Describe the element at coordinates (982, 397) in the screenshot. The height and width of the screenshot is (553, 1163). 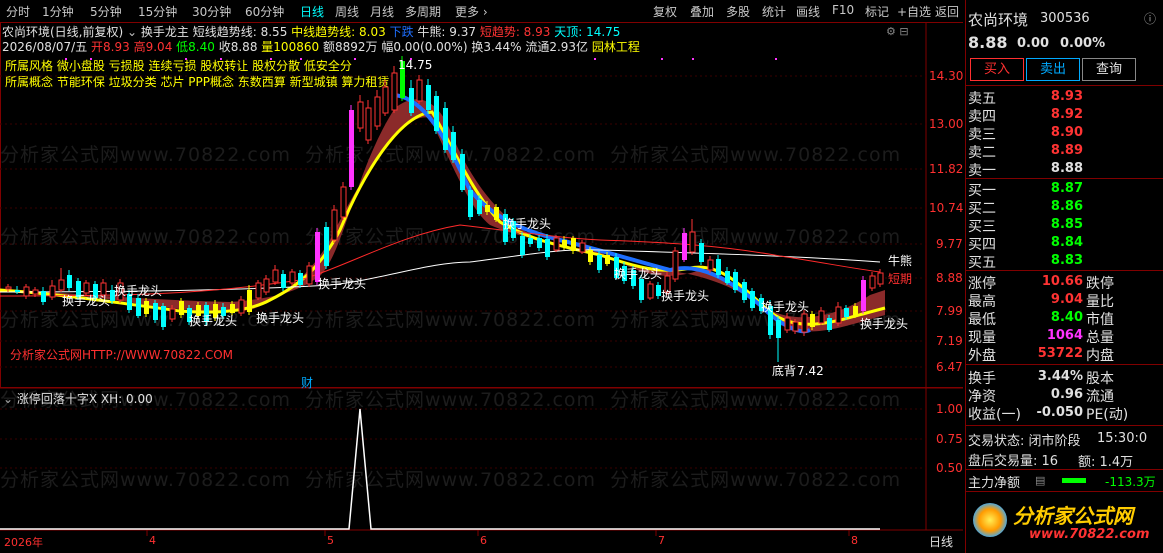
I see `nav-label: 净资` at that location.